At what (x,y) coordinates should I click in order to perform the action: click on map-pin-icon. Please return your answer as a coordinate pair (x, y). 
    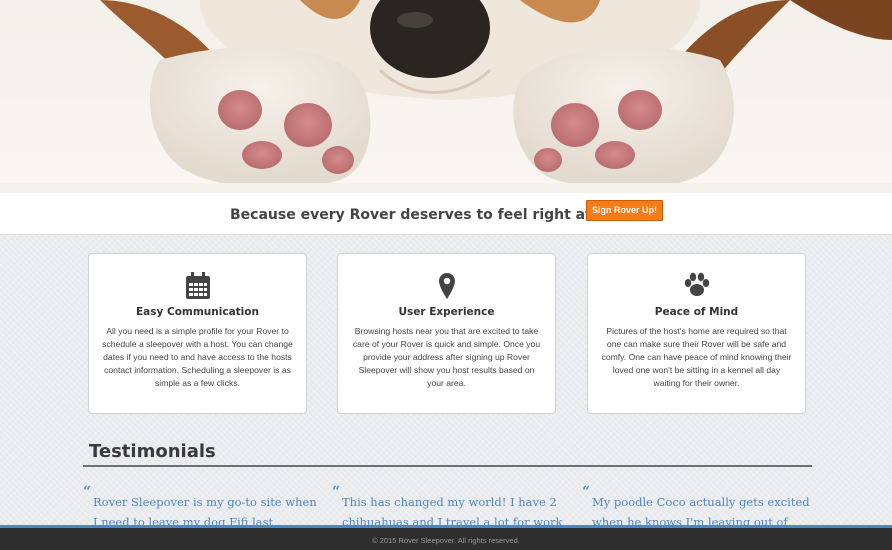
    Looking at the image, I should click on (446, 286).